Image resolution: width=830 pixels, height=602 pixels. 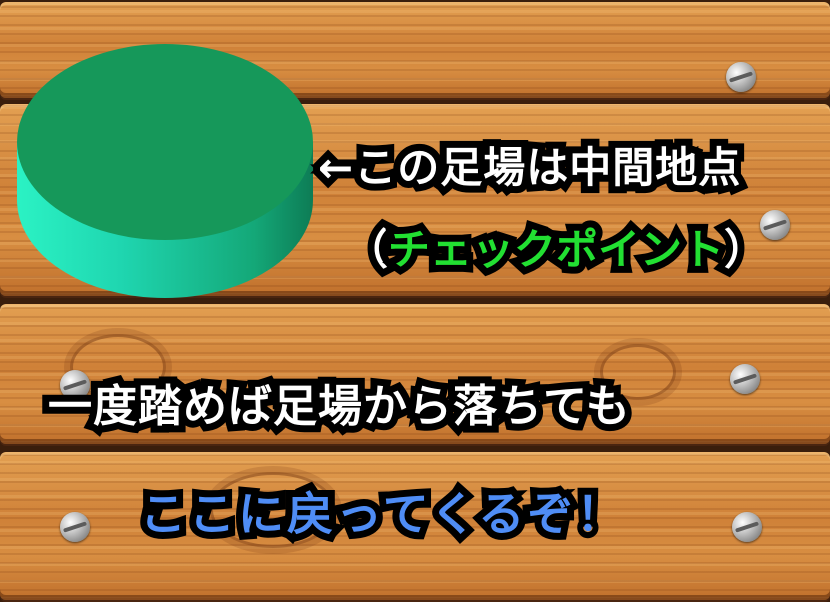 I want to click on caption-line-1: ←この足場は中間地点, so click(x=529, y=167).